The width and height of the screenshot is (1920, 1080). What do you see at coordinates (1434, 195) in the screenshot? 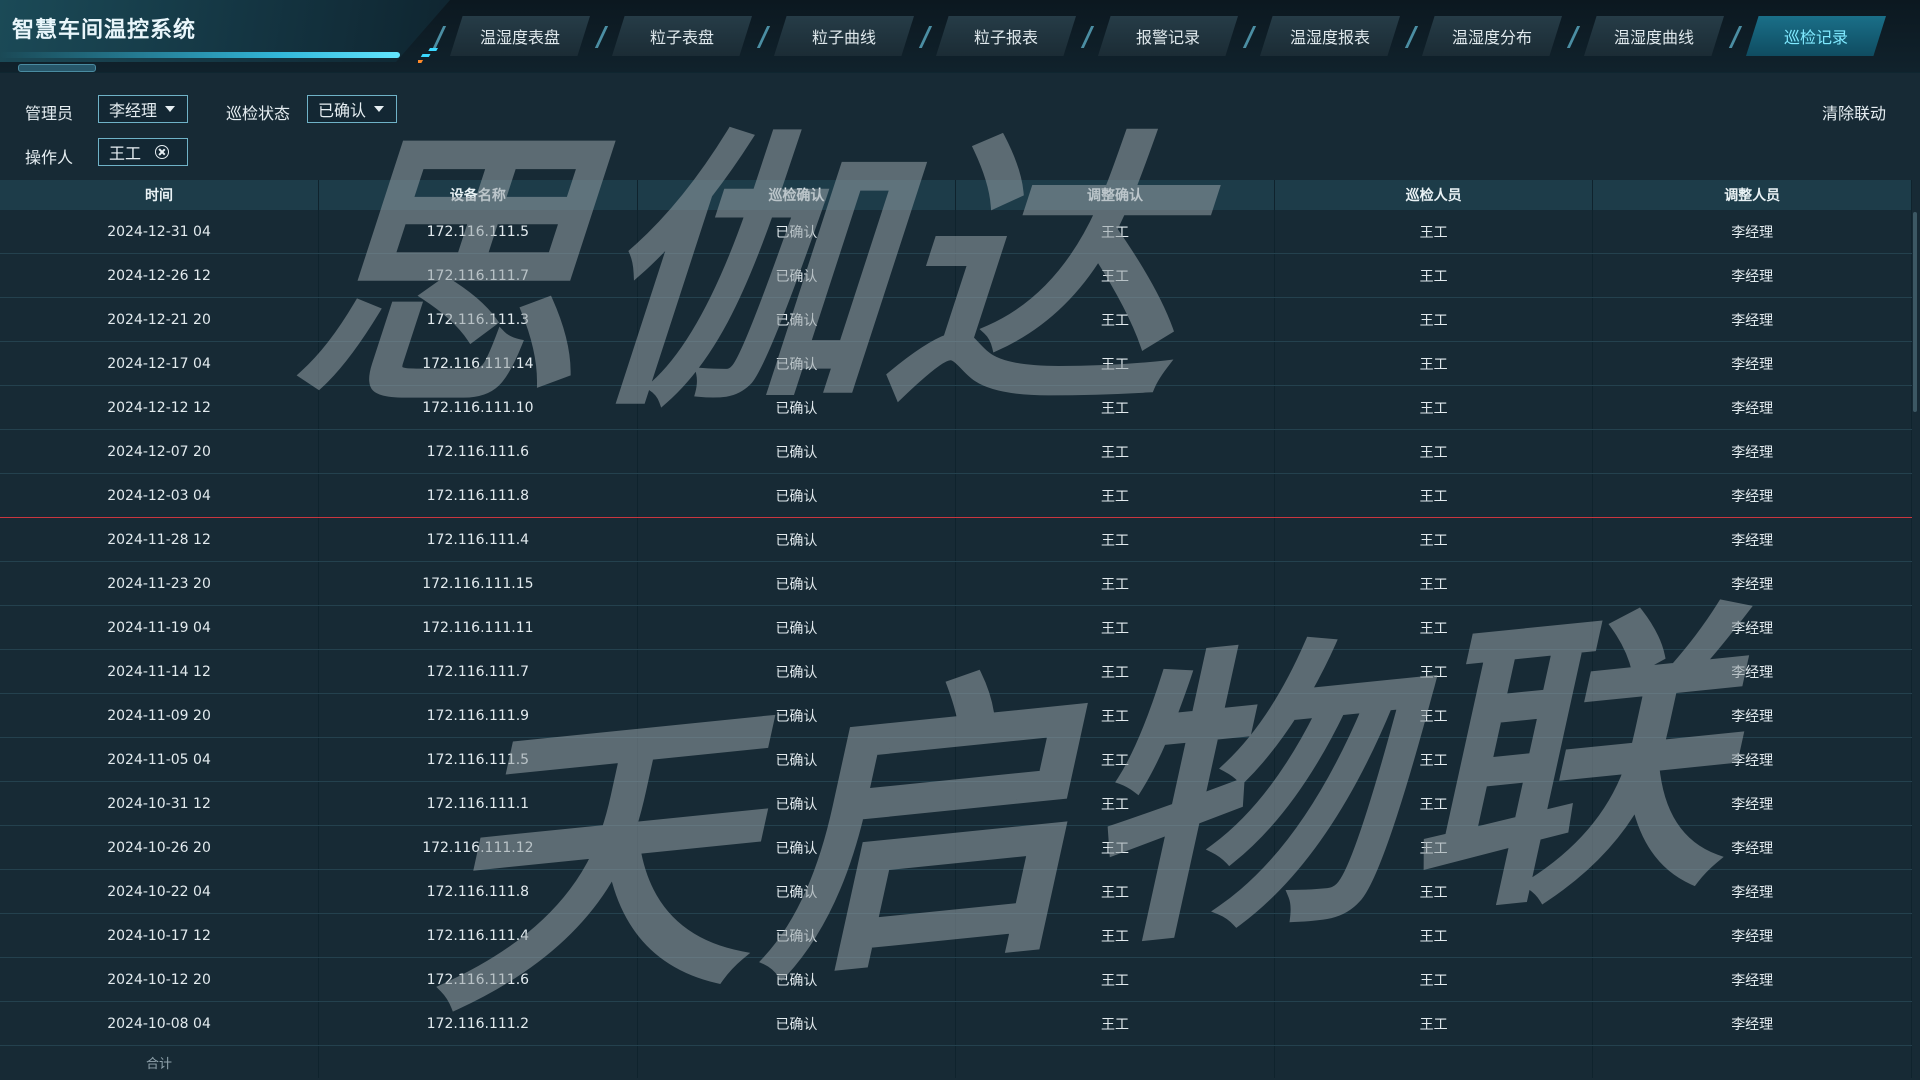
I see `column-header: 巡检人员` at bounding box center [1434, 195].